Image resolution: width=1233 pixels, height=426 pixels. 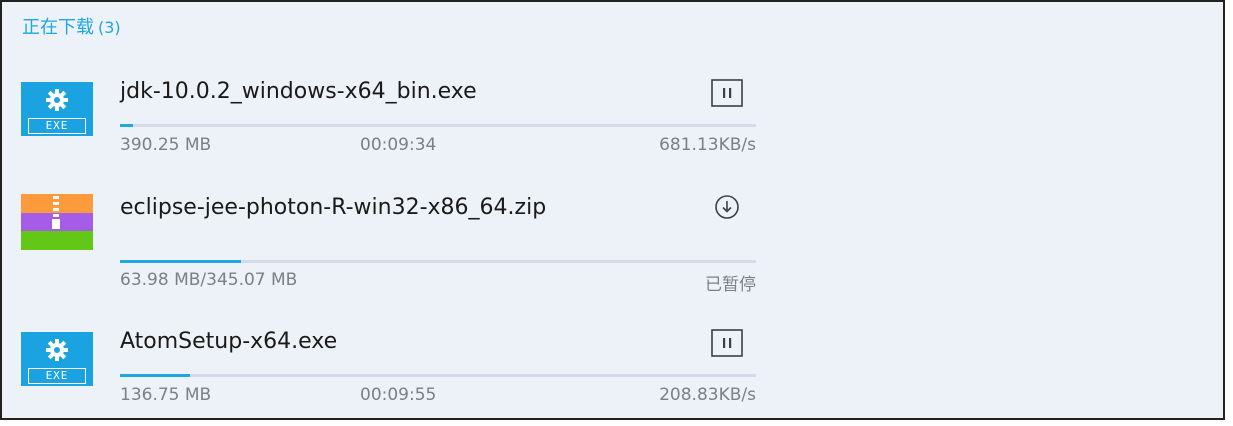 What do you see at coordinates (166, 395) in the screenshot?
I see `file-size: 136.75 MB` at bounding box center [166, 395].